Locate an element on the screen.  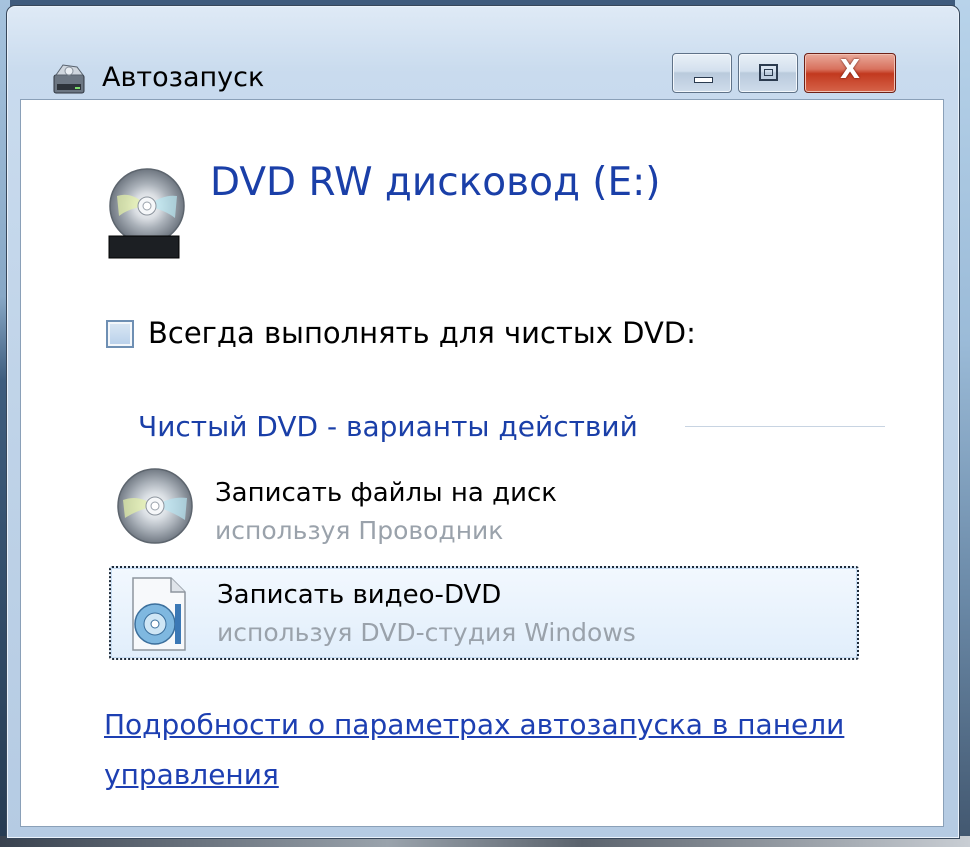
option-subtitle: используя DVD-студия Windows is located at coordinates (426, 632).